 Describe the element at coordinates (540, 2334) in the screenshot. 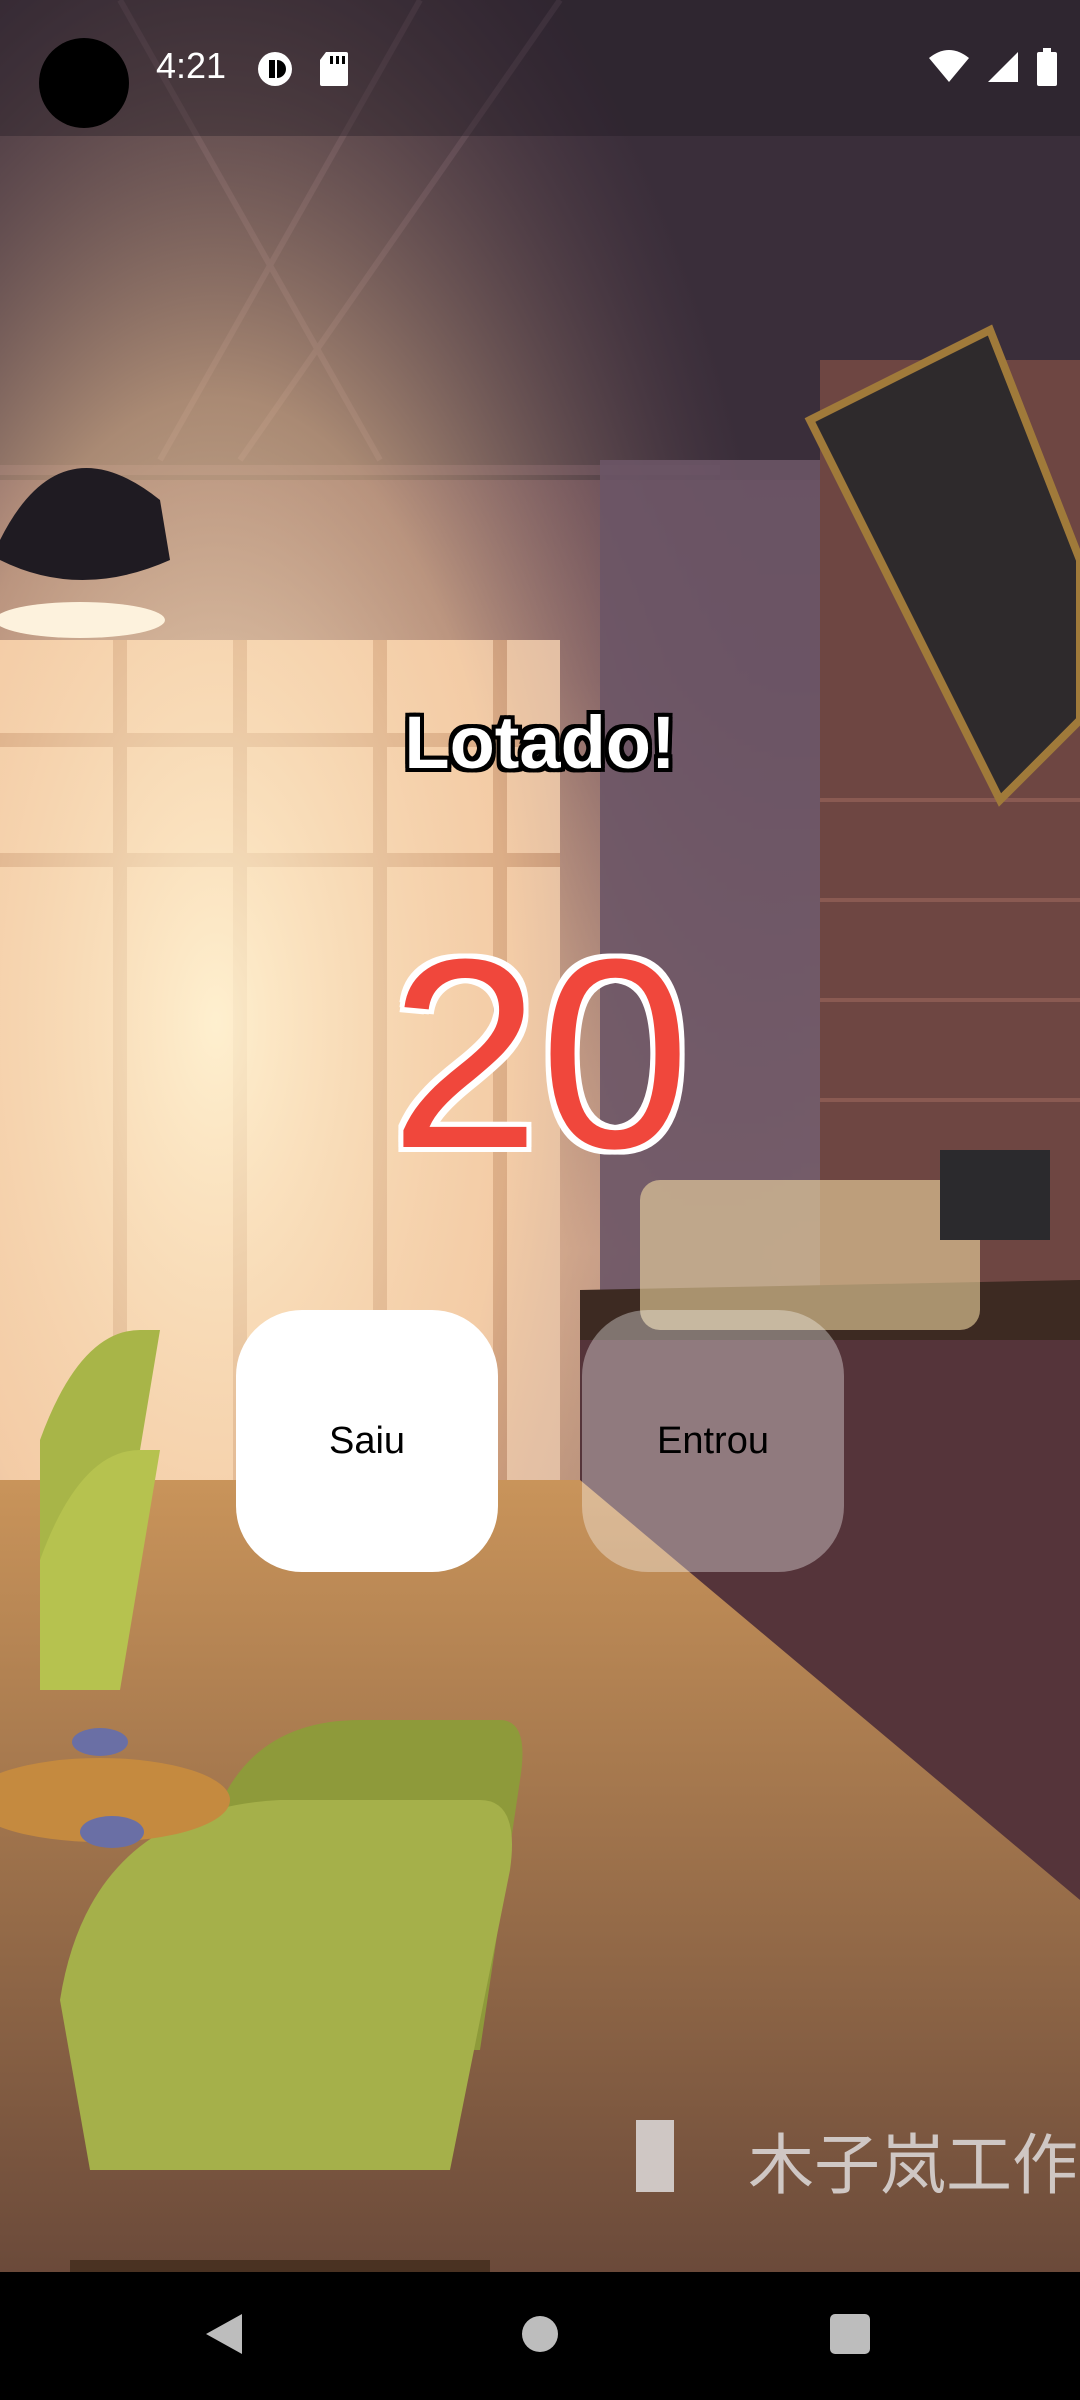

I see `home-icon` at that location.